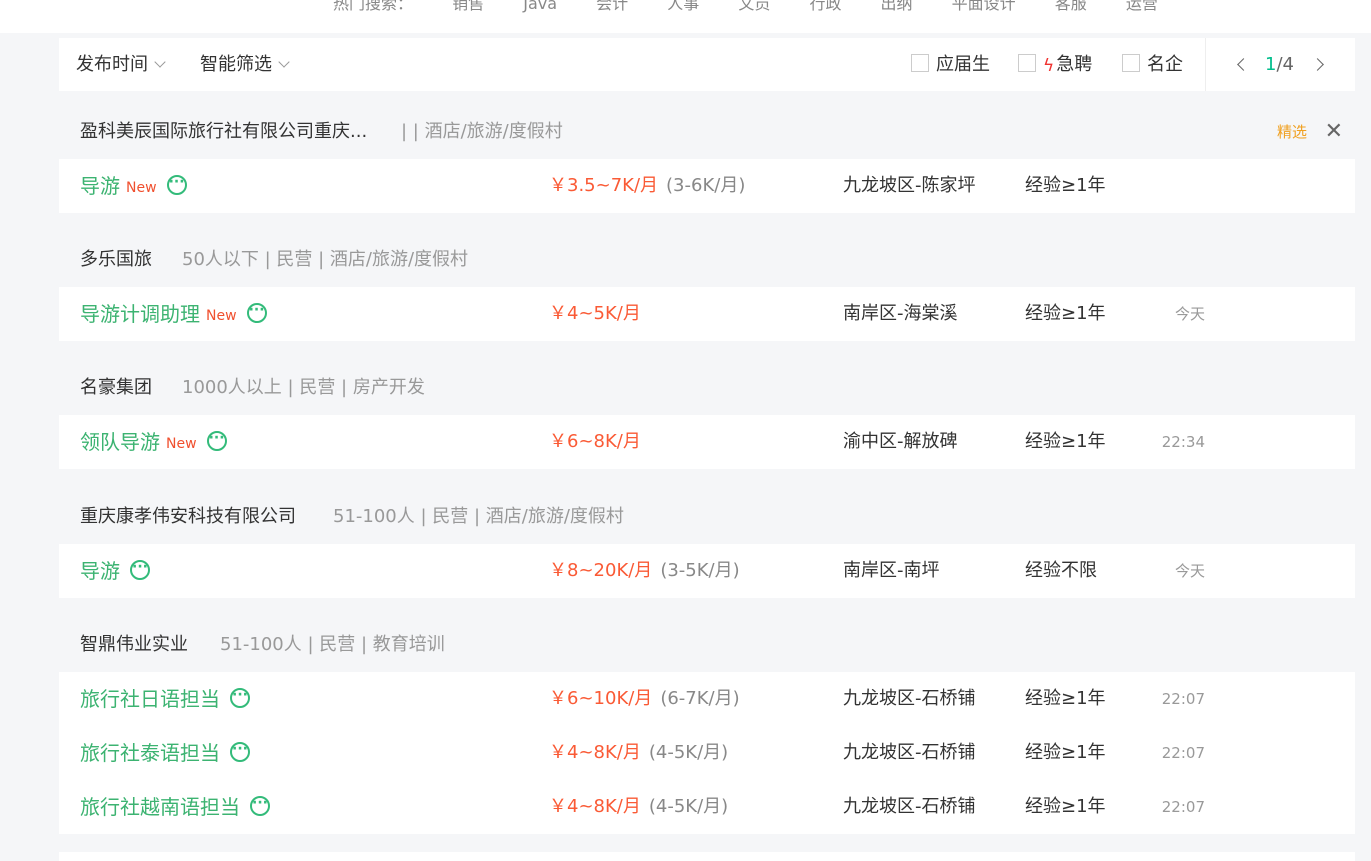 This screenshot has height=861, width=1371. I want to click on hot-search-bar: 热门搜索： 销售 Java 会计 人事 文员 行政 出纳 平面设计 客服 运营, so click(685, 16).